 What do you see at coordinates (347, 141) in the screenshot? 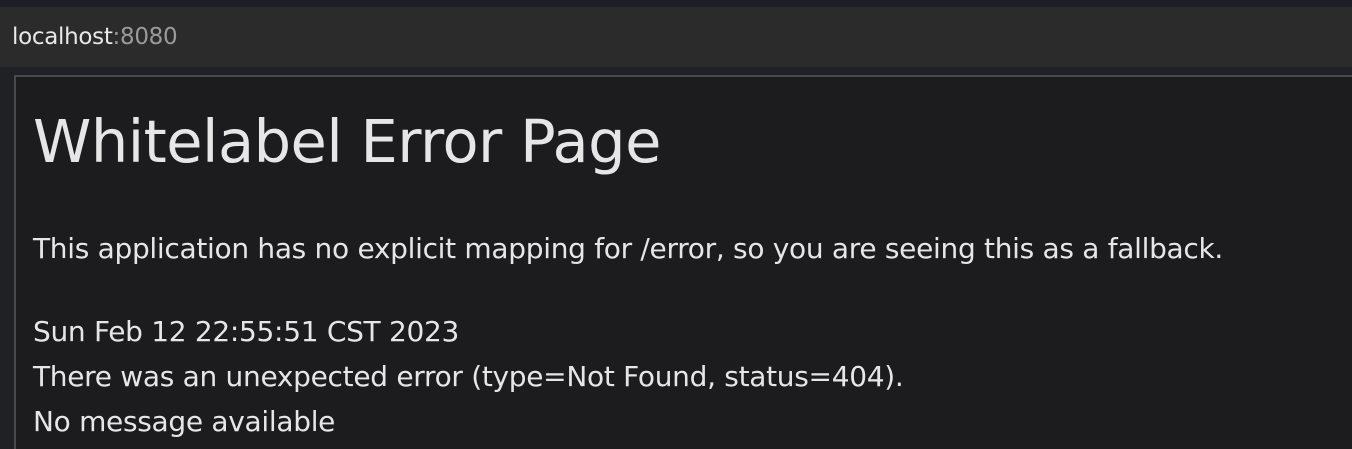
I see `page-title: Whitelabel Error Page` at bounding box center [347, 141].